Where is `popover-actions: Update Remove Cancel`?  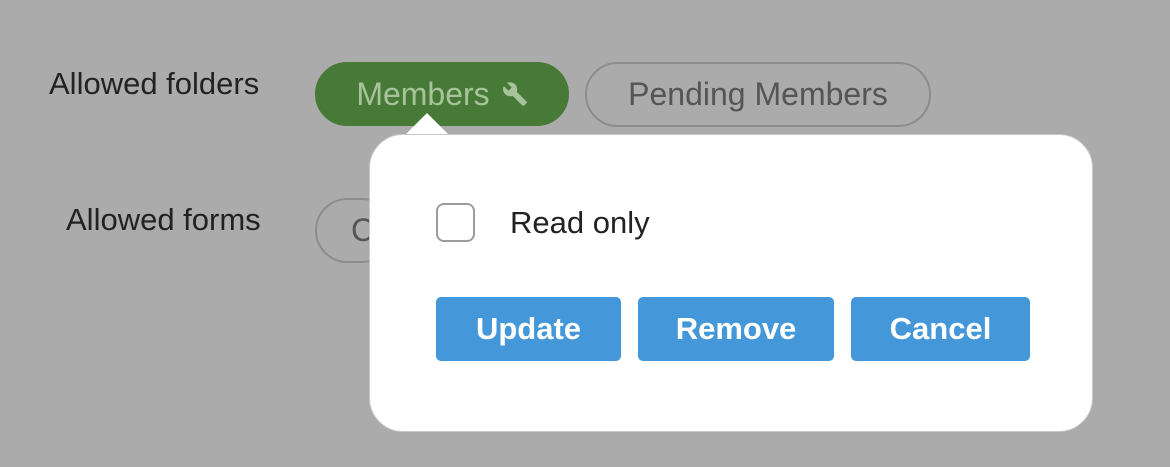 popover-actions: Update Remove Cancel is located at coordinates (733, 329).